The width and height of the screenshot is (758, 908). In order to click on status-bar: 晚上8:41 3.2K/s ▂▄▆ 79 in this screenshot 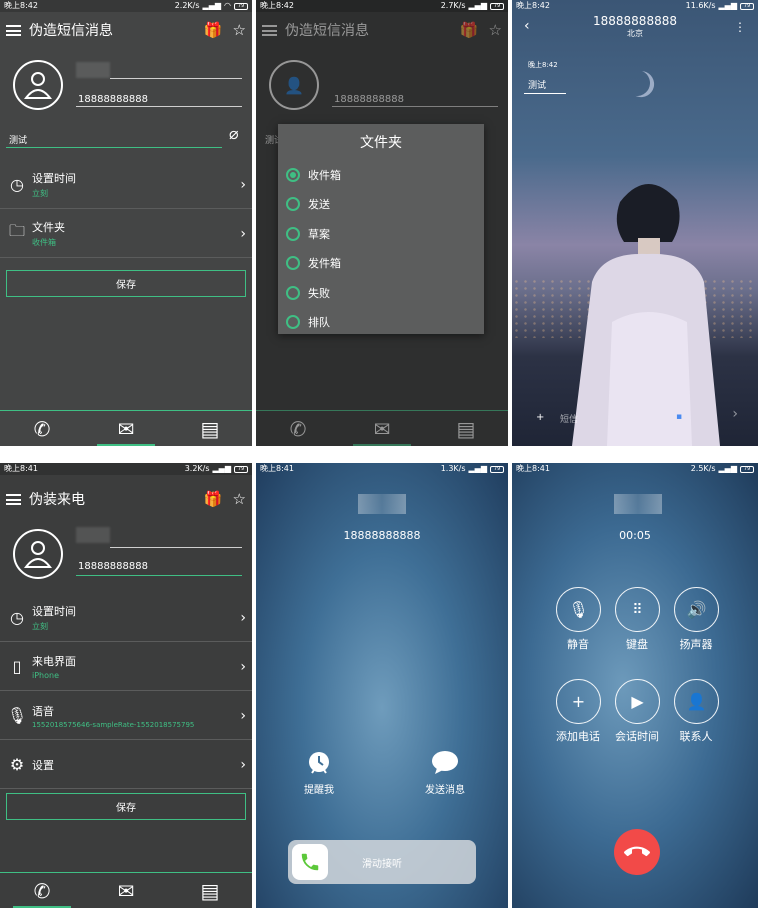, I will do `click(126, 469)`.